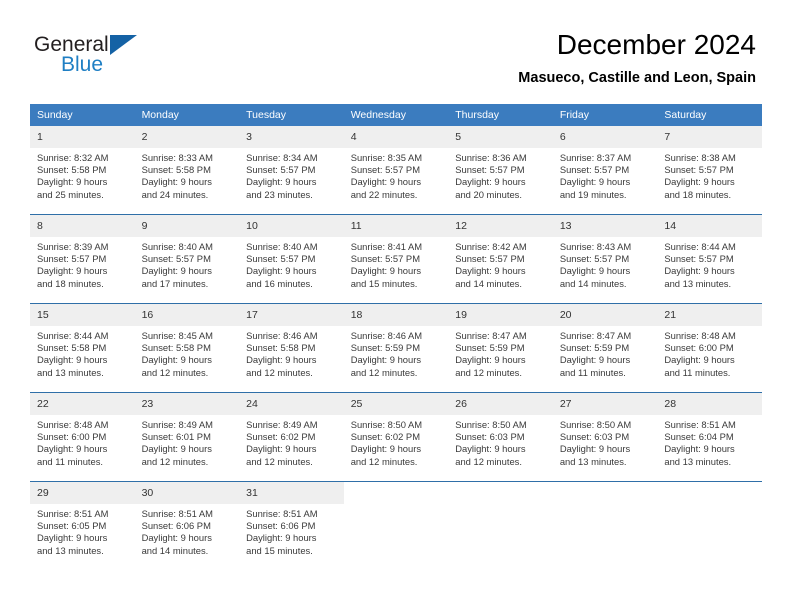  I want to click on daylight-text: and 20 minutes., so click(488, 194).